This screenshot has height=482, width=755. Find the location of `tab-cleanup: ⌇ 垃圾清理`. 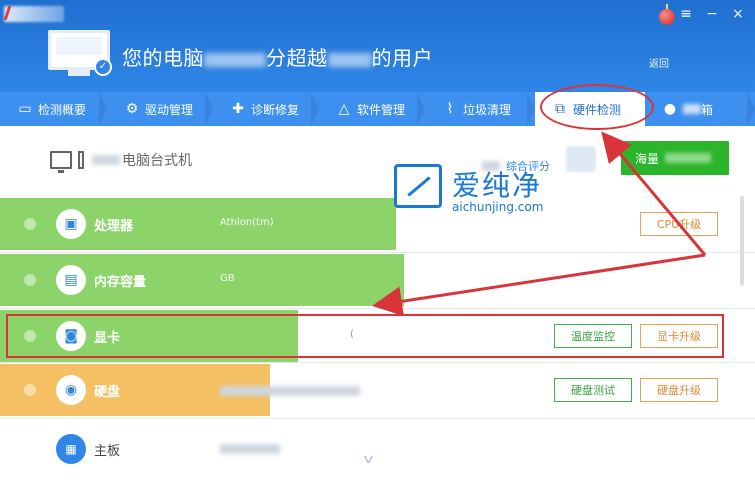

tab-cleanup: ⌇ 垃圾清理 is located at coordinates (480, 109).